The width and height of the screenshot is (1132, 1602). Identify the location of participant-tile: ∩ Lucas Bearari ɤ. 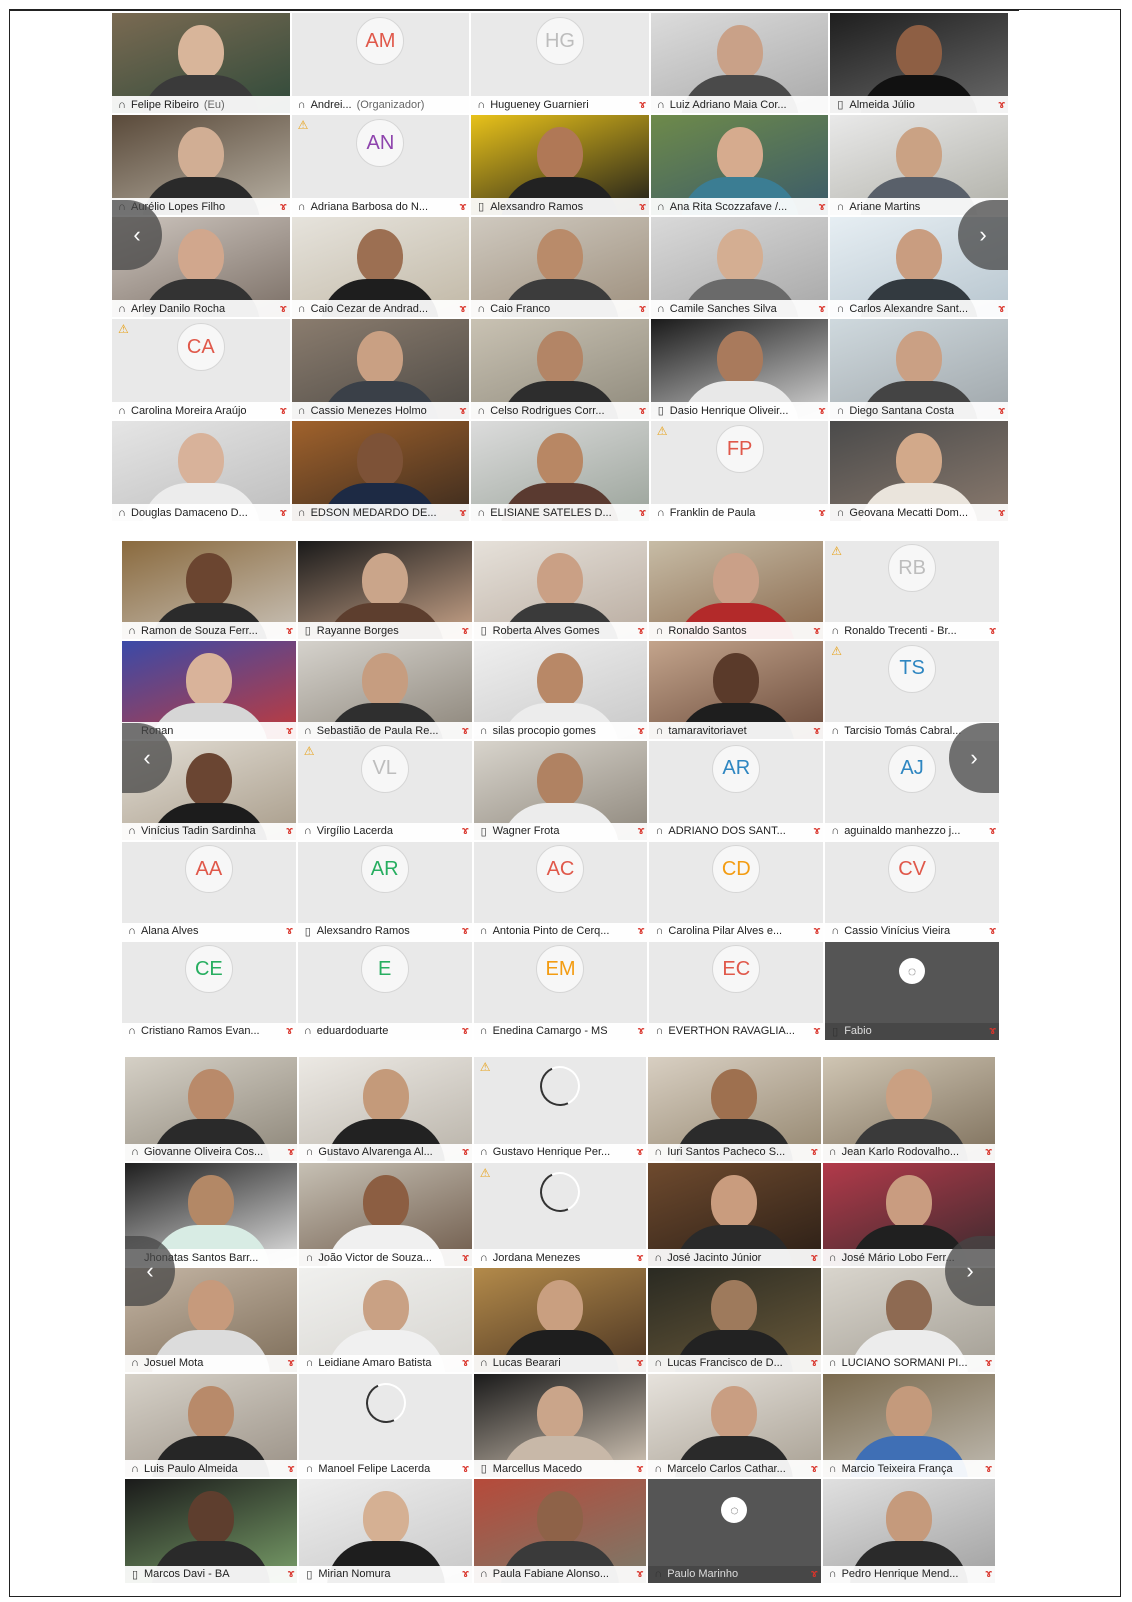
(560, 1320).